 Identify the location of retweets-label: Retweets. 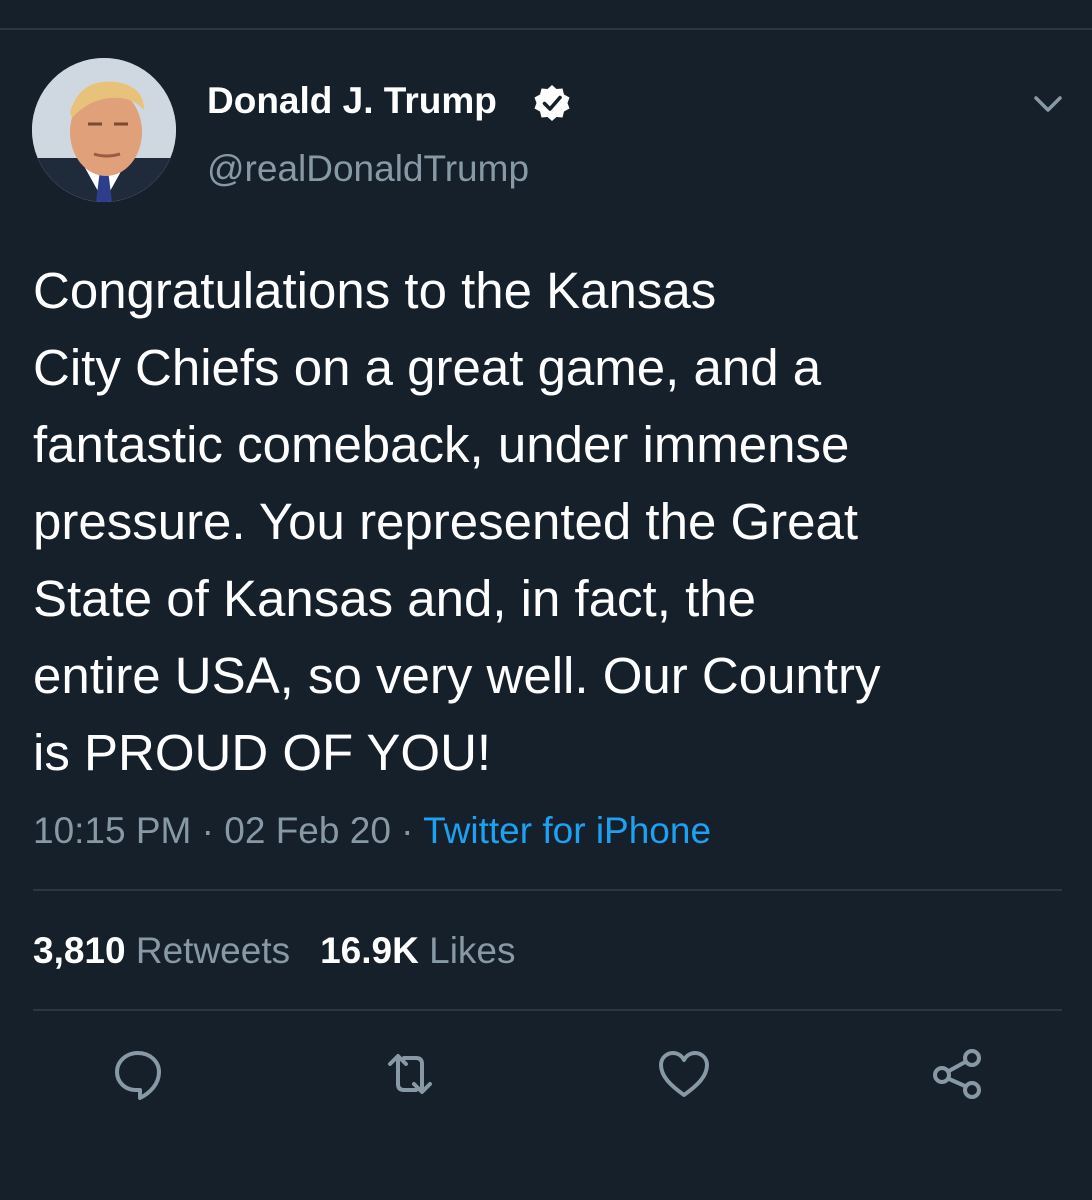
(213, 950).